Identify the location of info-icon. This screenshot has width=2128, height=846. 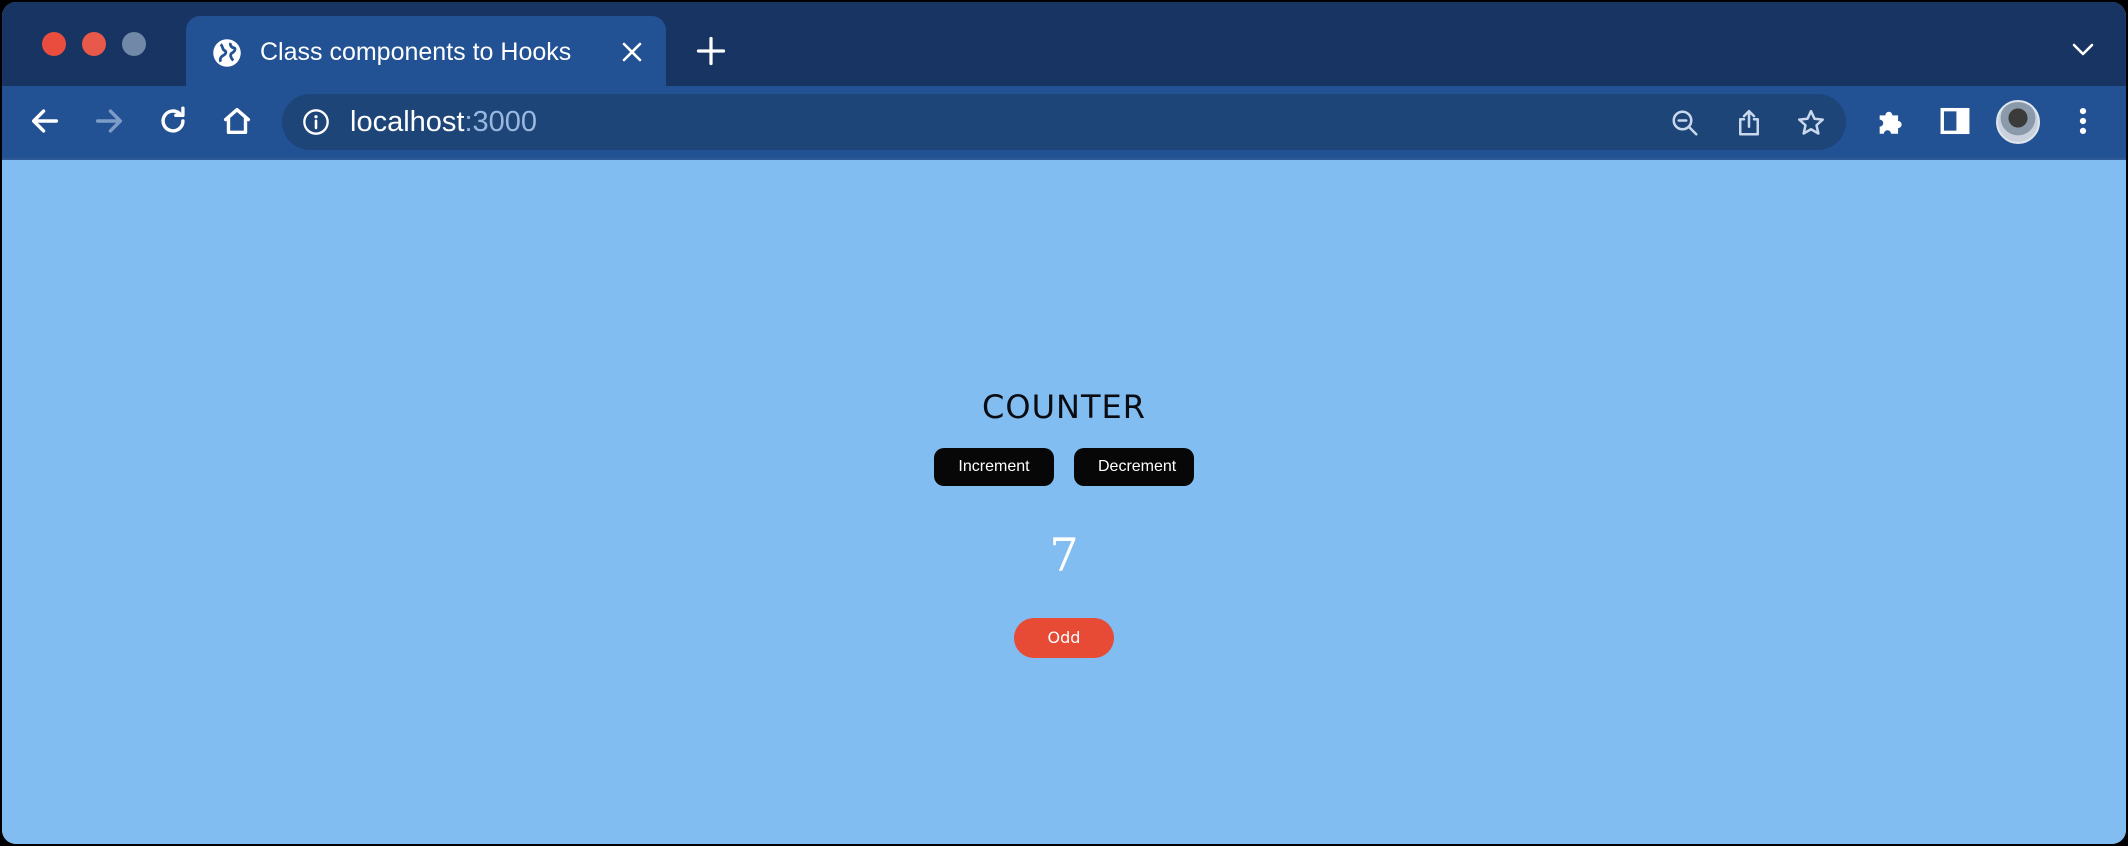
(316, 122).